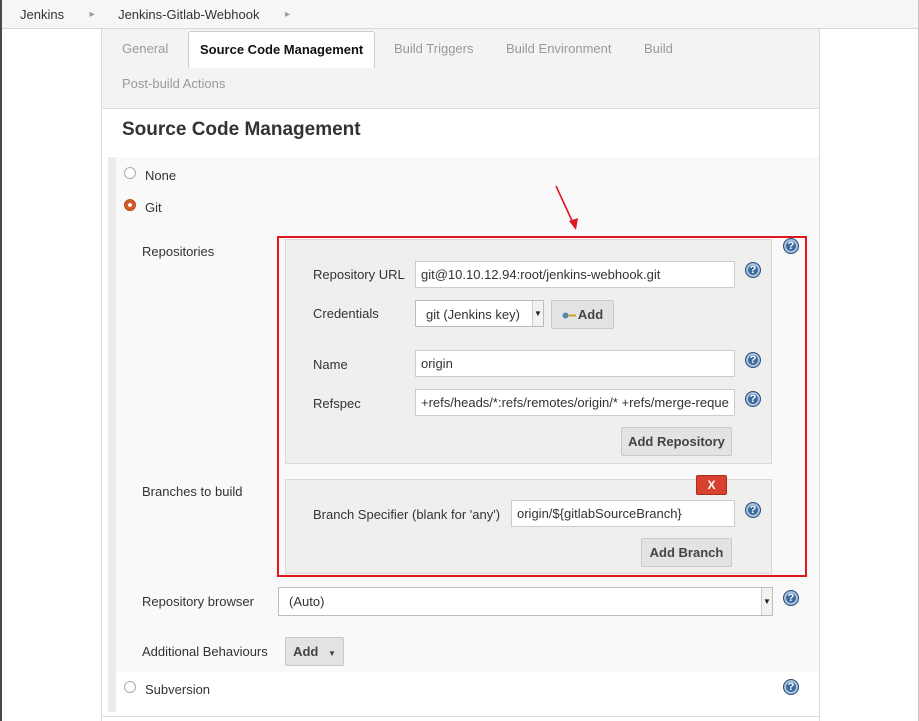 The height and width of the screenshot is (721, 919). What do you see at coordinates (433, 48) in the screenshot?
I see `tab-build-triggers: Build Triggers` at bounding box center [433, 48].